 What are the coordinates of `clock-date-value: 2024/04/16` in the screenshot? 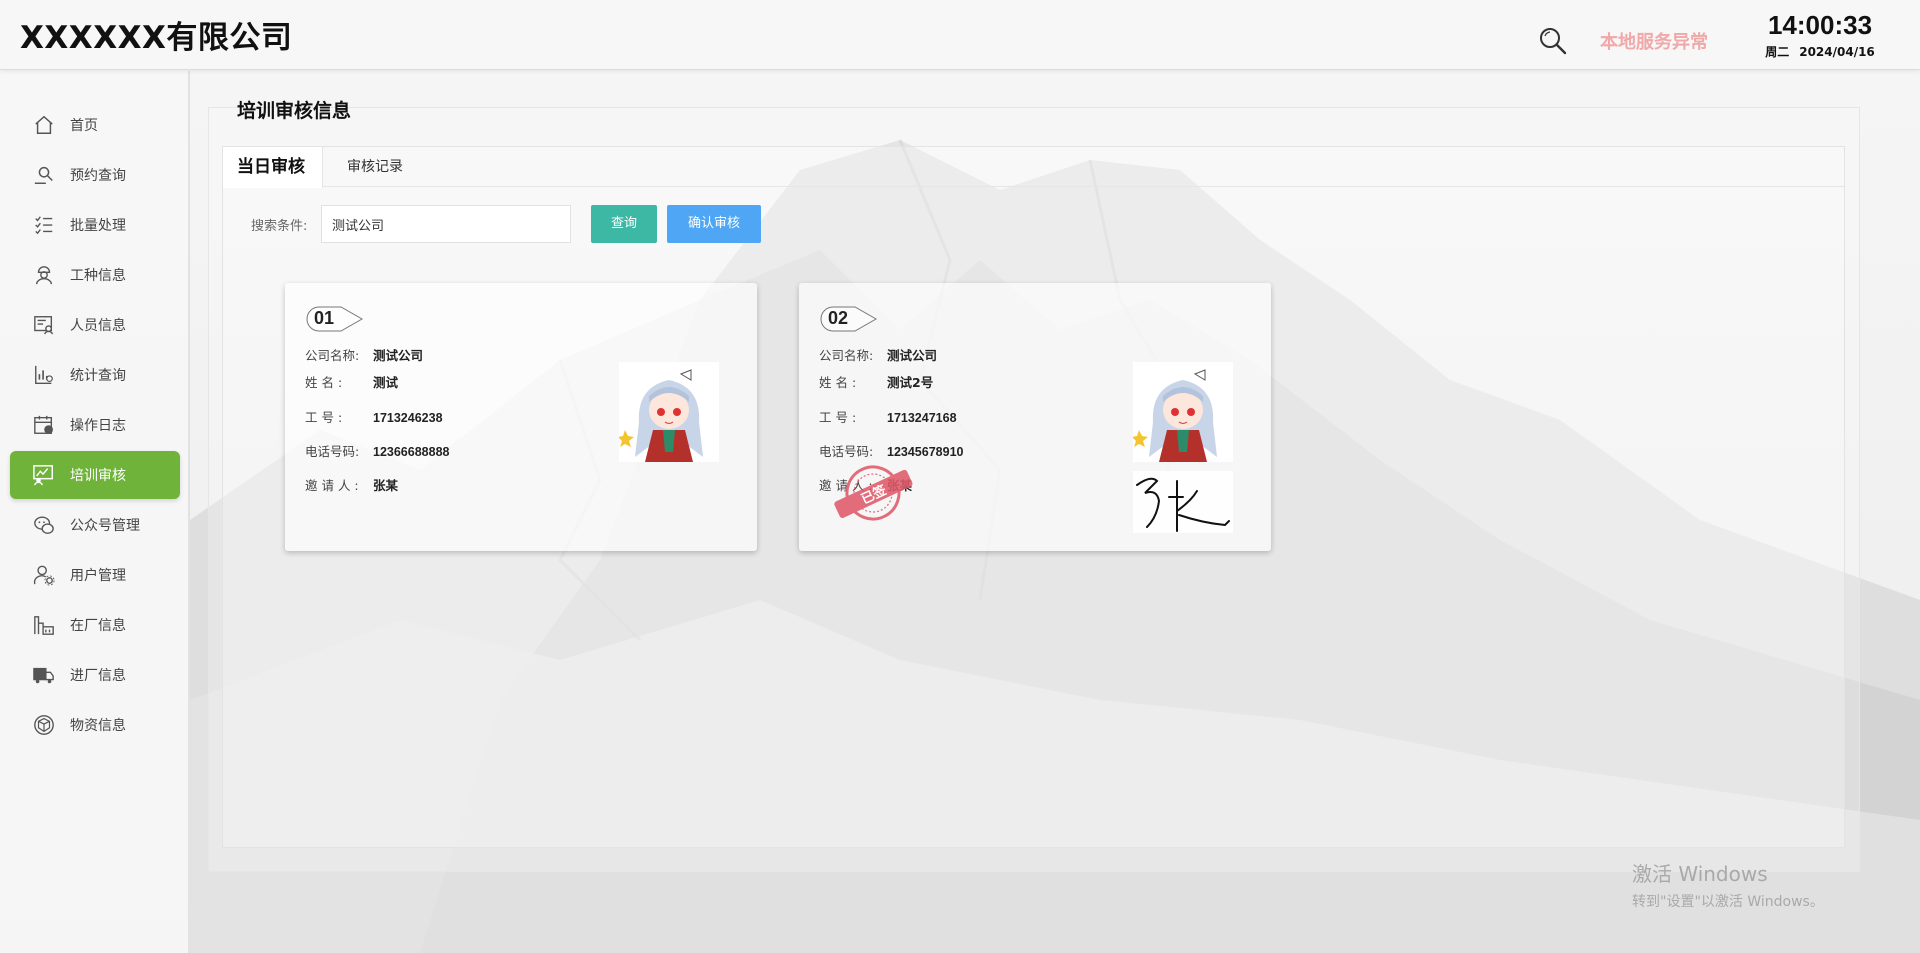 It's located at (1837, 52).